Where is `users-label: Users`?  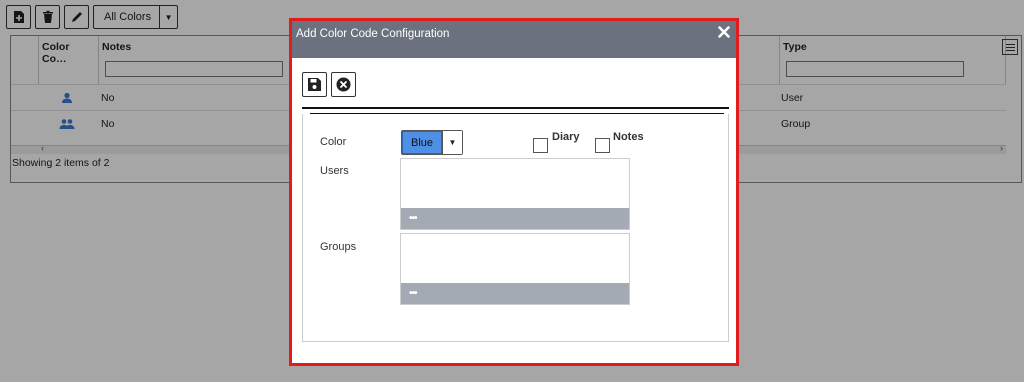 users-label: Users is located at coordinates (334, 171).